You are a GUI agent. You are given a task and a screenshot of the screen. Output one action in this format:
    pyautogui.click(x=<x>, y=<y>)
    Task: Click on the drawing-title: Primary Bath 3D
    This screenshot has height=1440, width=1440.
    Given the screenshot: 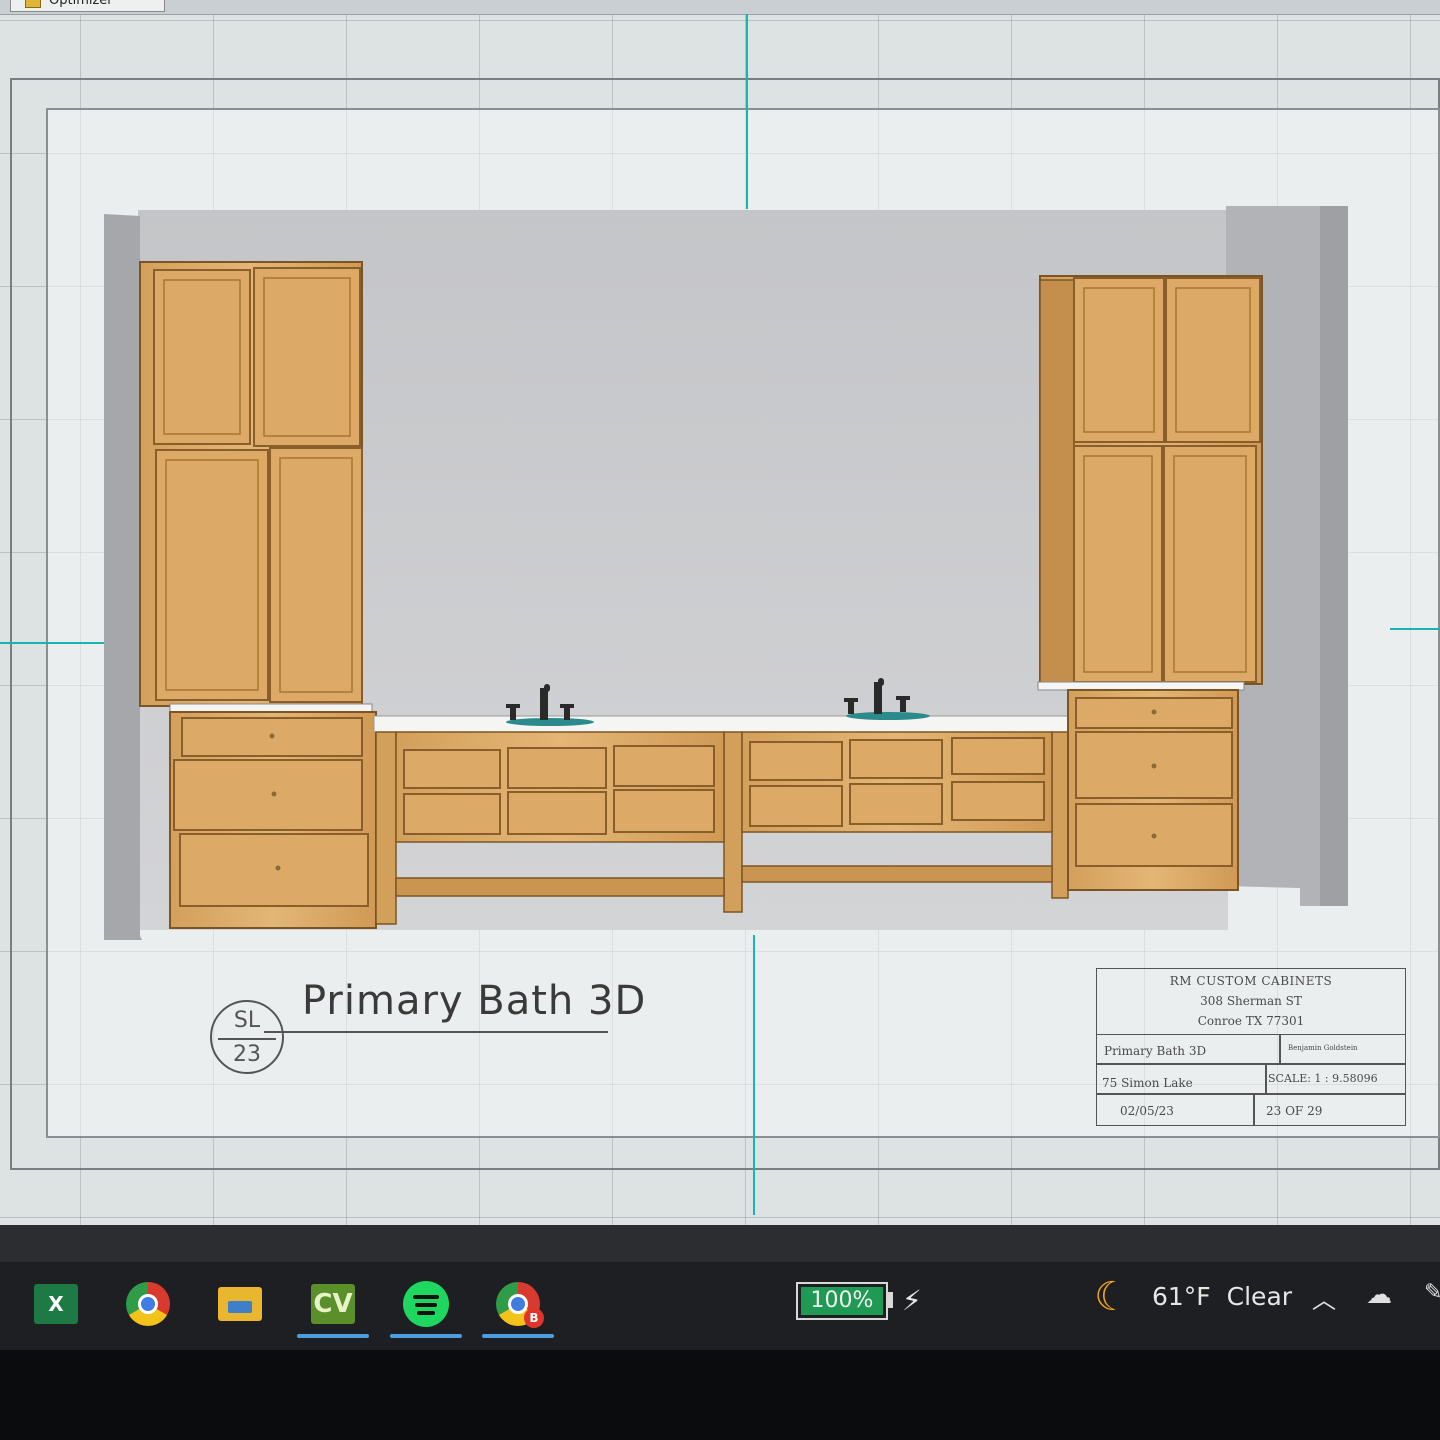 What is the action you would take?
    pyautogui.click(x=1155, y=1051)
    